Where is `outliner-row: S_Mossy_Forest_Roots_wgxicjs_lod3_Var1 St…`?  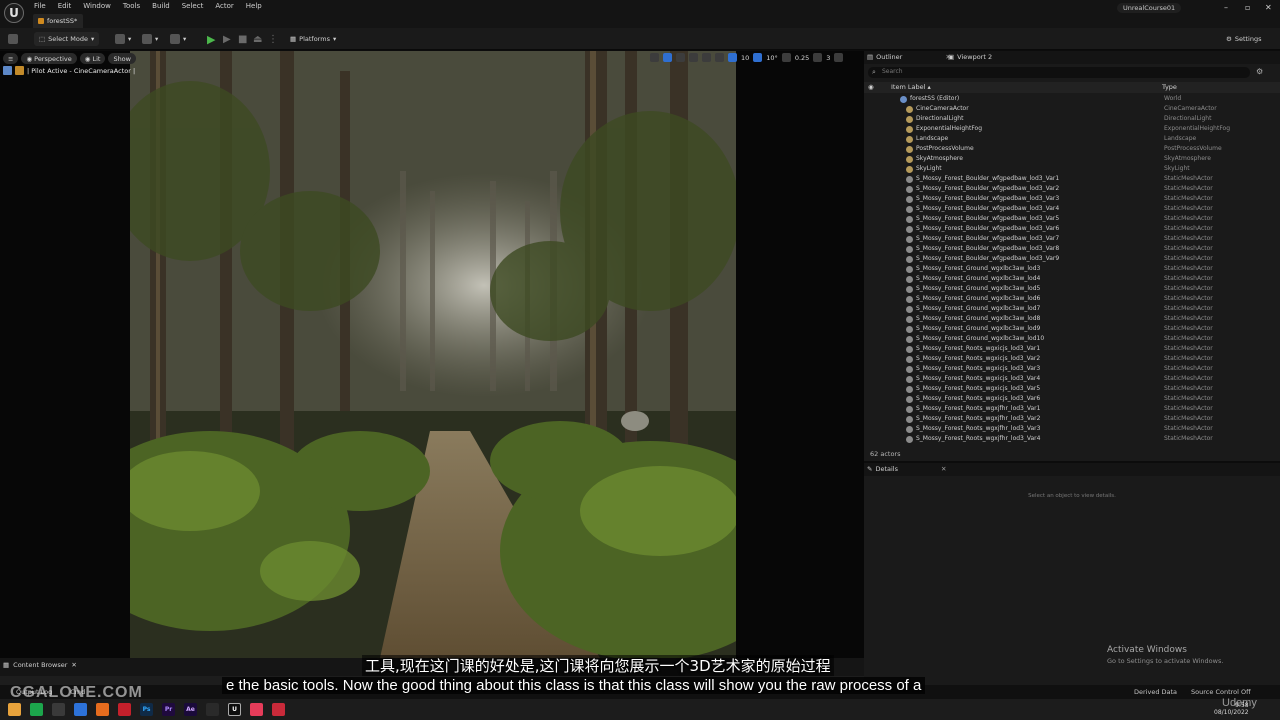 outliner-row: S_Mossy_Forest_Roots_wgxicjs_lod3_Var1 St… is located at coordinates (1072, 349).